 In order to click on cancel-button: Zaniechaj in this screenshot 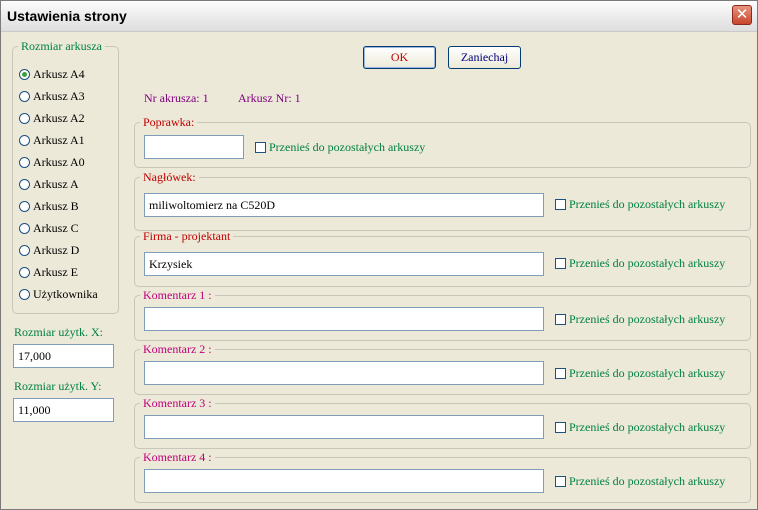, I will do `click(484, 57)`.